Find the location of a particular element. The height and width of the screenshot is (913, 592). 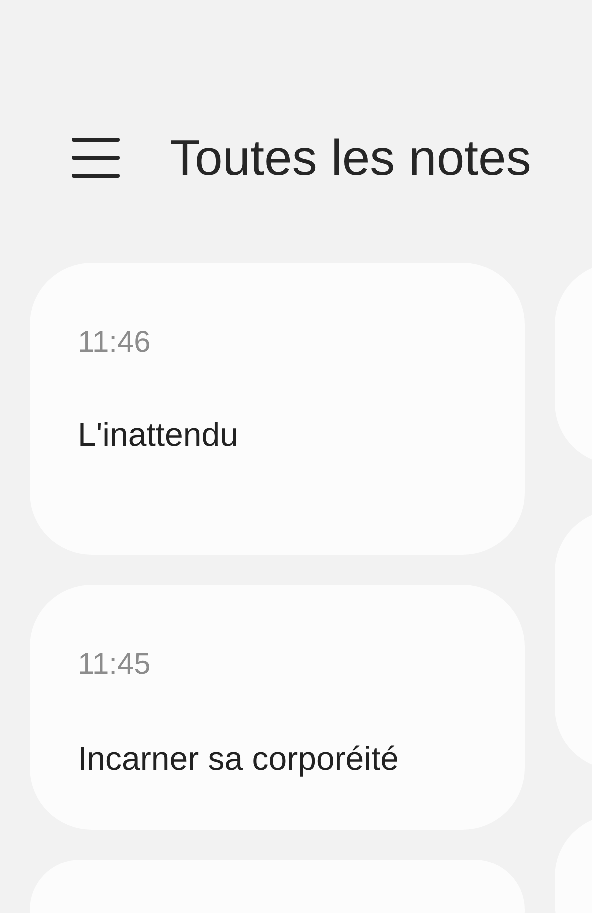

note-time: 11:45 is located at coordinates (115, 665).